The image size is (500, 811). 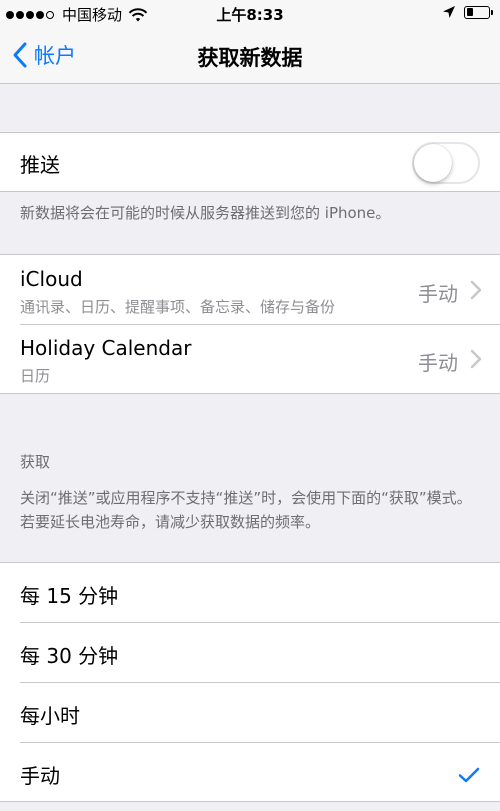 What do you see at coordinates (35, 376) in the screenshot?
I see `account-detail: 日历` at bounding box center [35, 376].